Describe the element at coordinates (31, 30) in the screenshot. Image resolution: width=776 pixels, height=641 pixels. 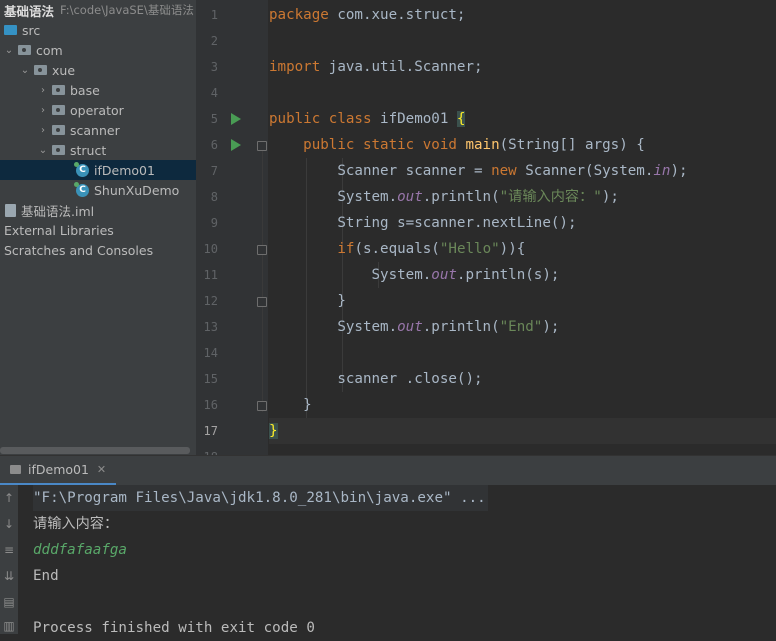
I see `tree-item-label: src` at that location.